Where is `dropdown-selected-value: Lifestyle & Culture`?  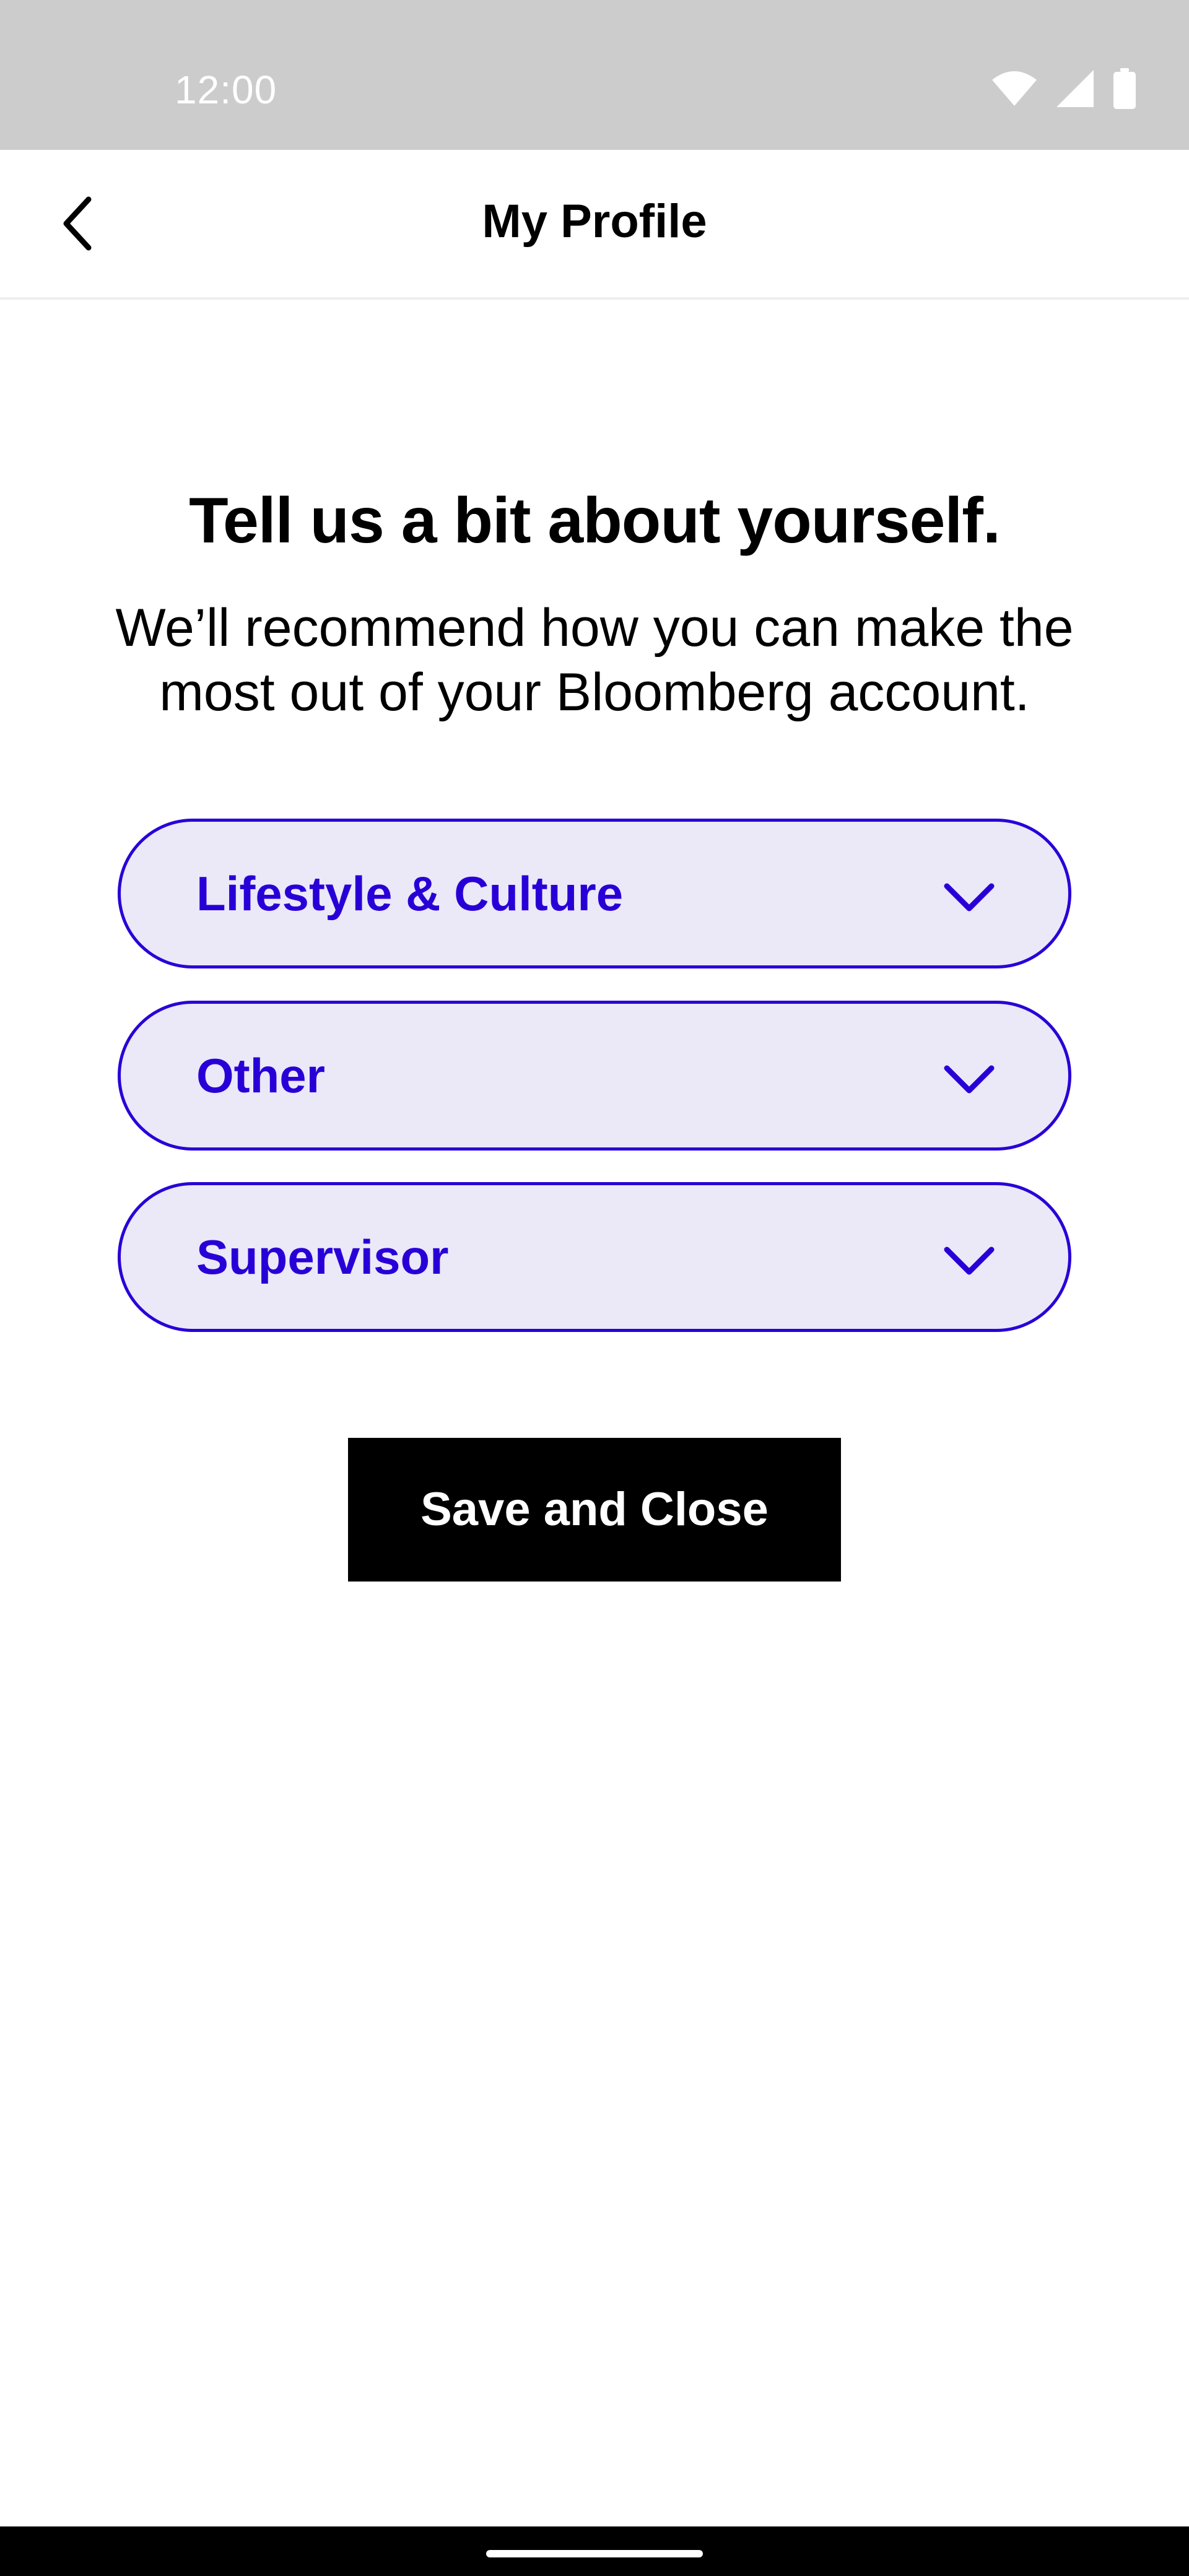 dropdown-selected-value: Lifestyle & Culture is located at coordinates (410, 893).